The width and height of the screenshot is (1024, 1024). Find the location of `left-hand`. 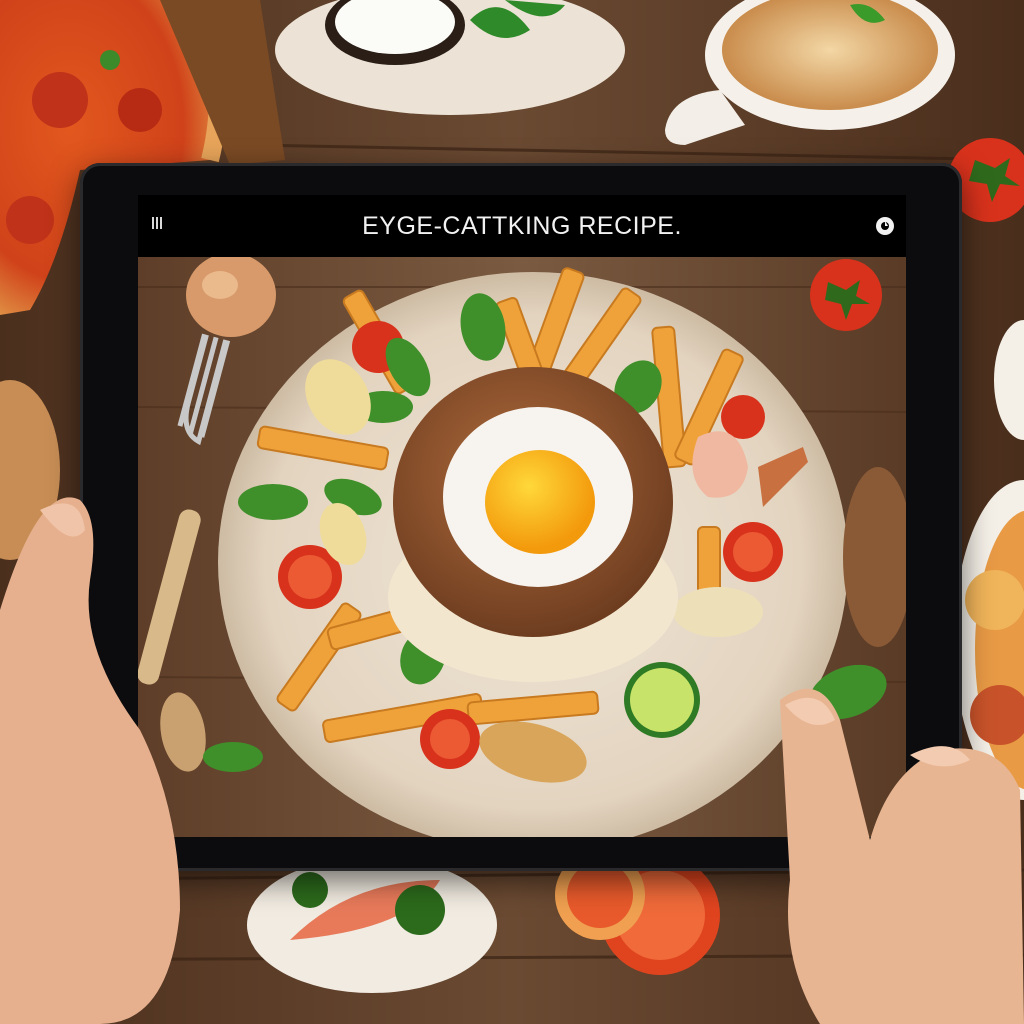

left-hand is located at coordinates (90, 760).